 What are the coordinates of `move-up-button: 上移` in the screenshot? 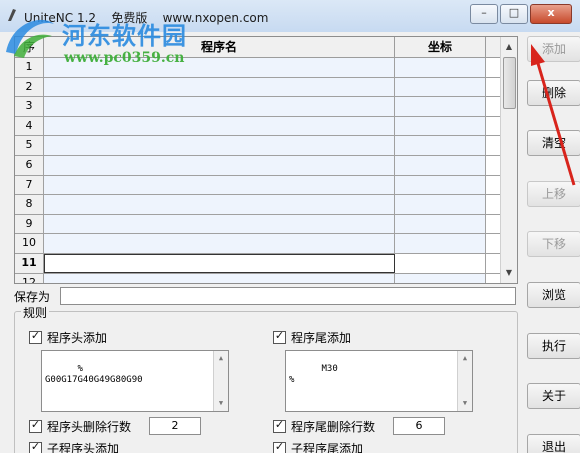 It's located at (553, 194).